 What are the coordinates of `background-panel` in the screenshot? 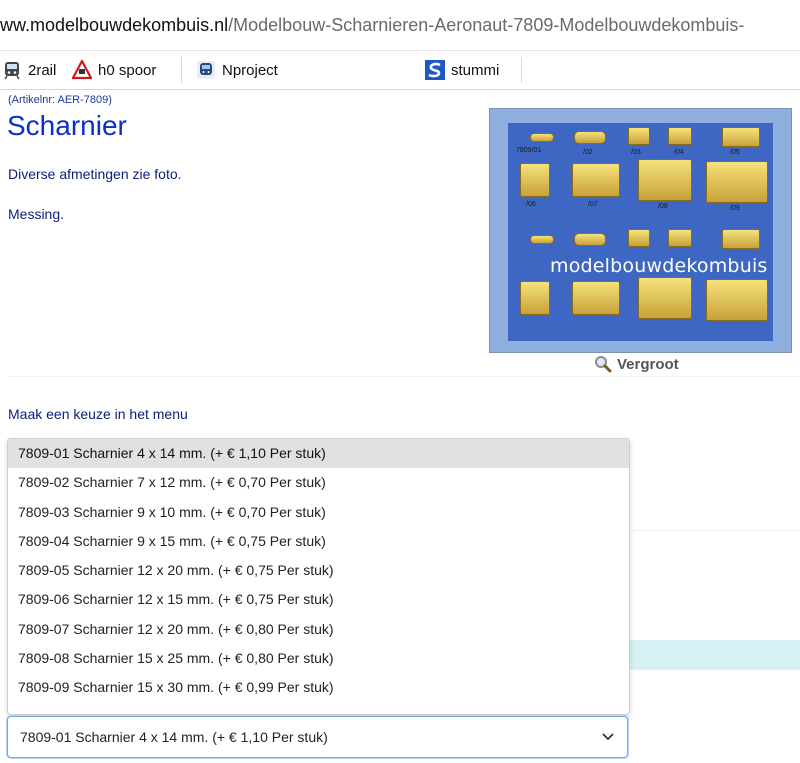 It's located at (714, 585).